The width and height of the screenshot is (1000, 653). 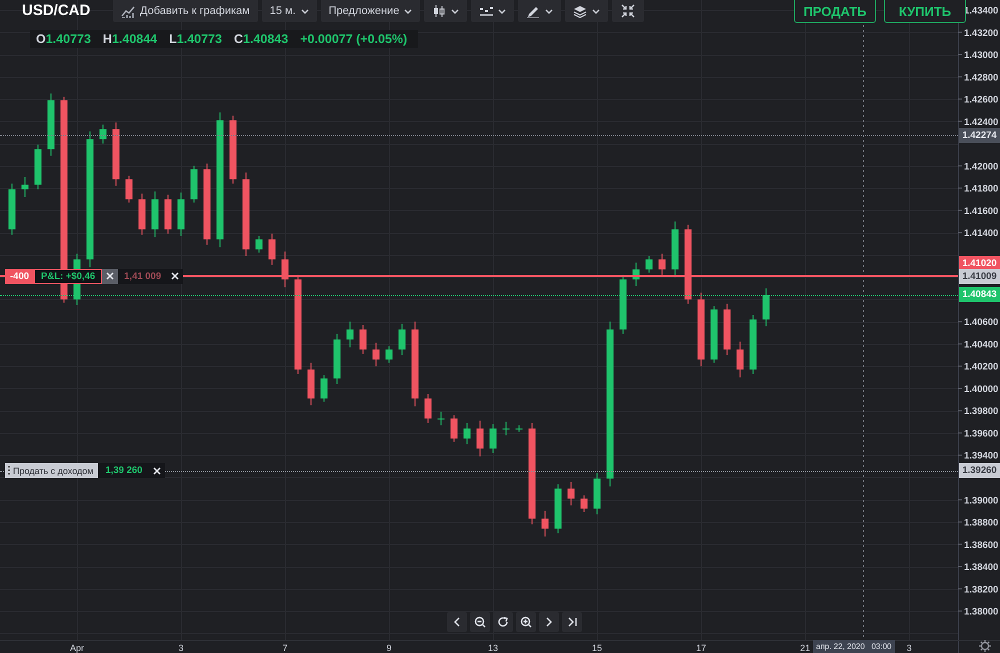 I want to click on ohlc-key: H, so click(x=107, y=39).